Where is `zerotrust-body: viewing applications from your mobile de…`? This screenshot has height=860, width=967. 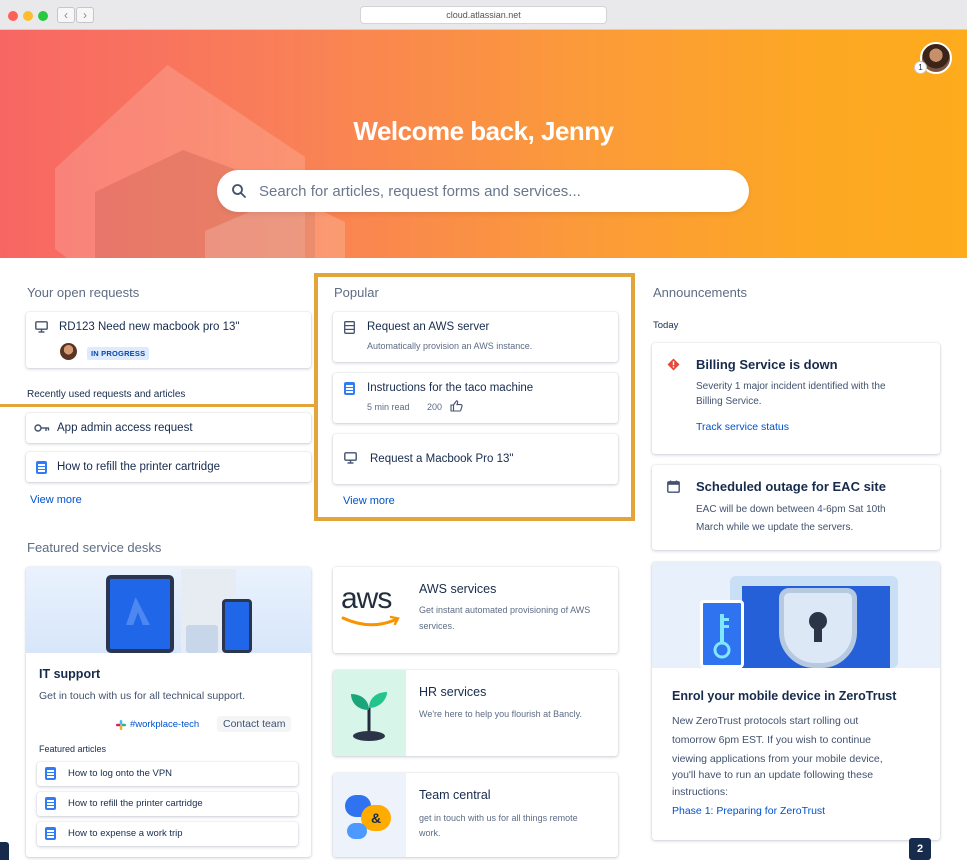 zerotrust-body: viewing applications from your mobile de… is located at coordinates (777, 759).